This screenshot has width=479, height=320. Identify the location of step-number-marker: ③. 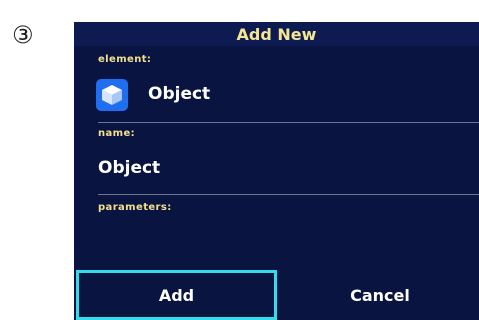
(23, 35).